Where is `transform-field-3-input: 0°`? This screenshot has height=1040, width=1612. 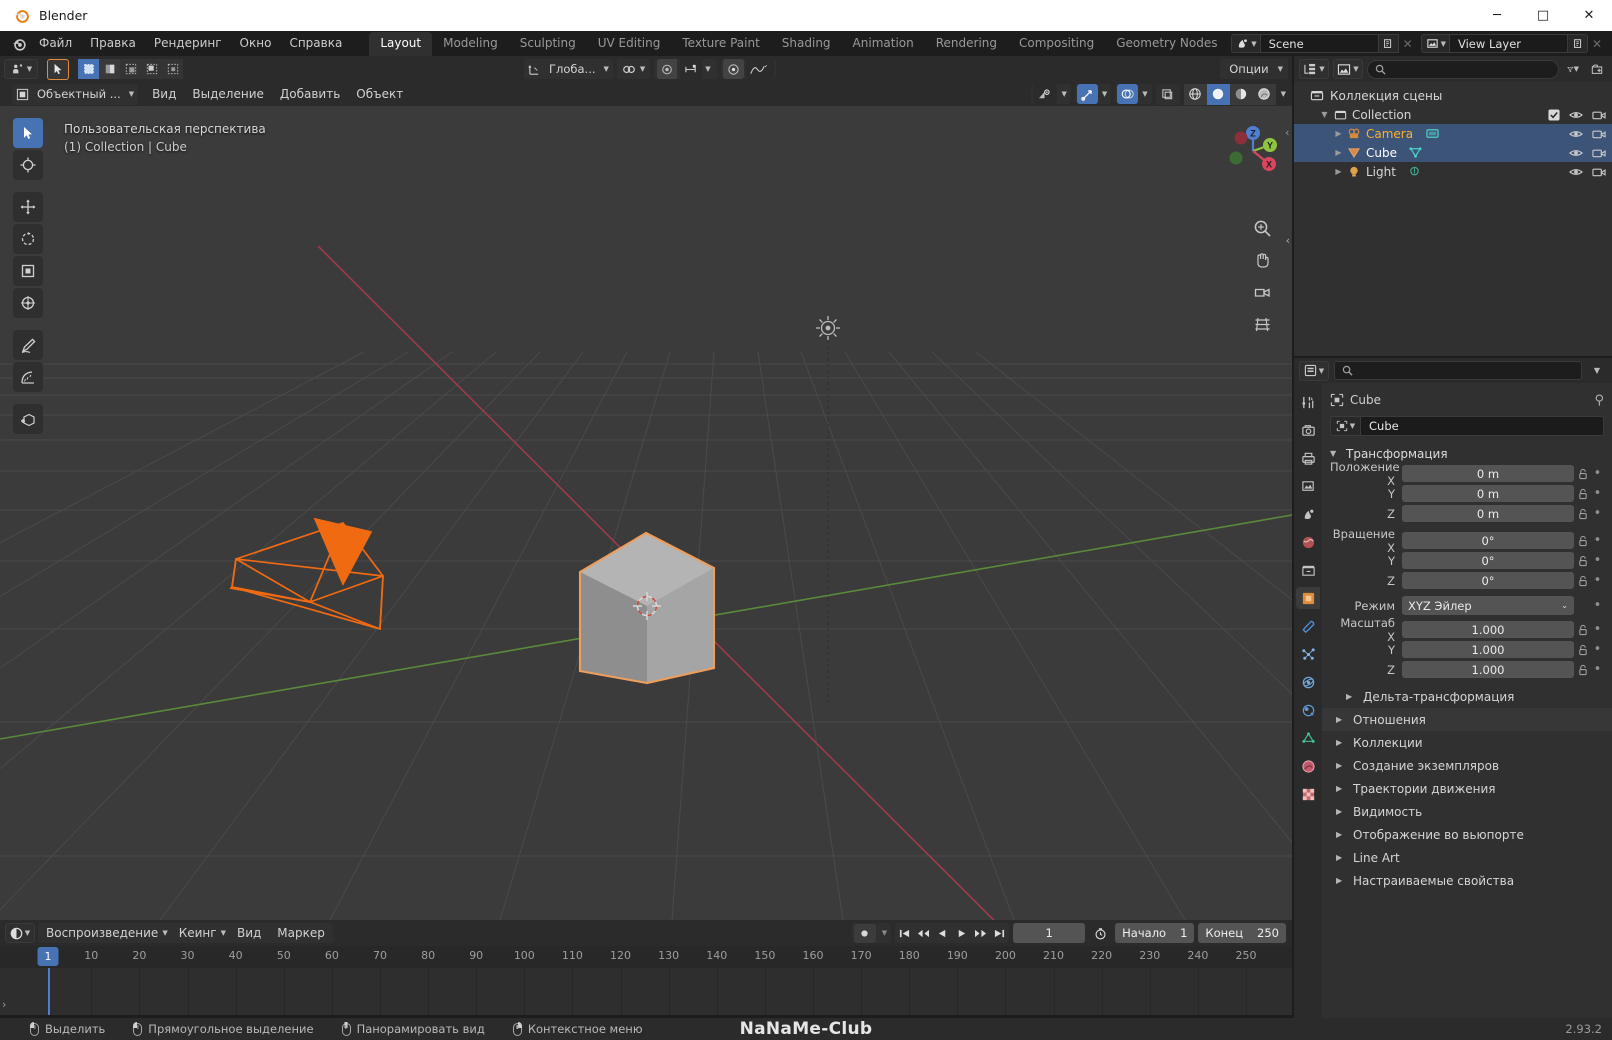 transform-field-3-input: 0° is located at coordinates (1488, 540).